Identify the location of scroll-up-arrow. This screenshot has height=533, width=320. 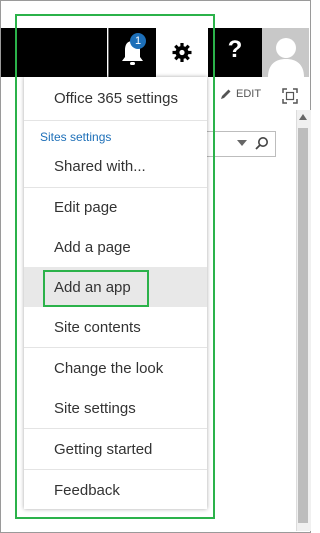
(303, 117).